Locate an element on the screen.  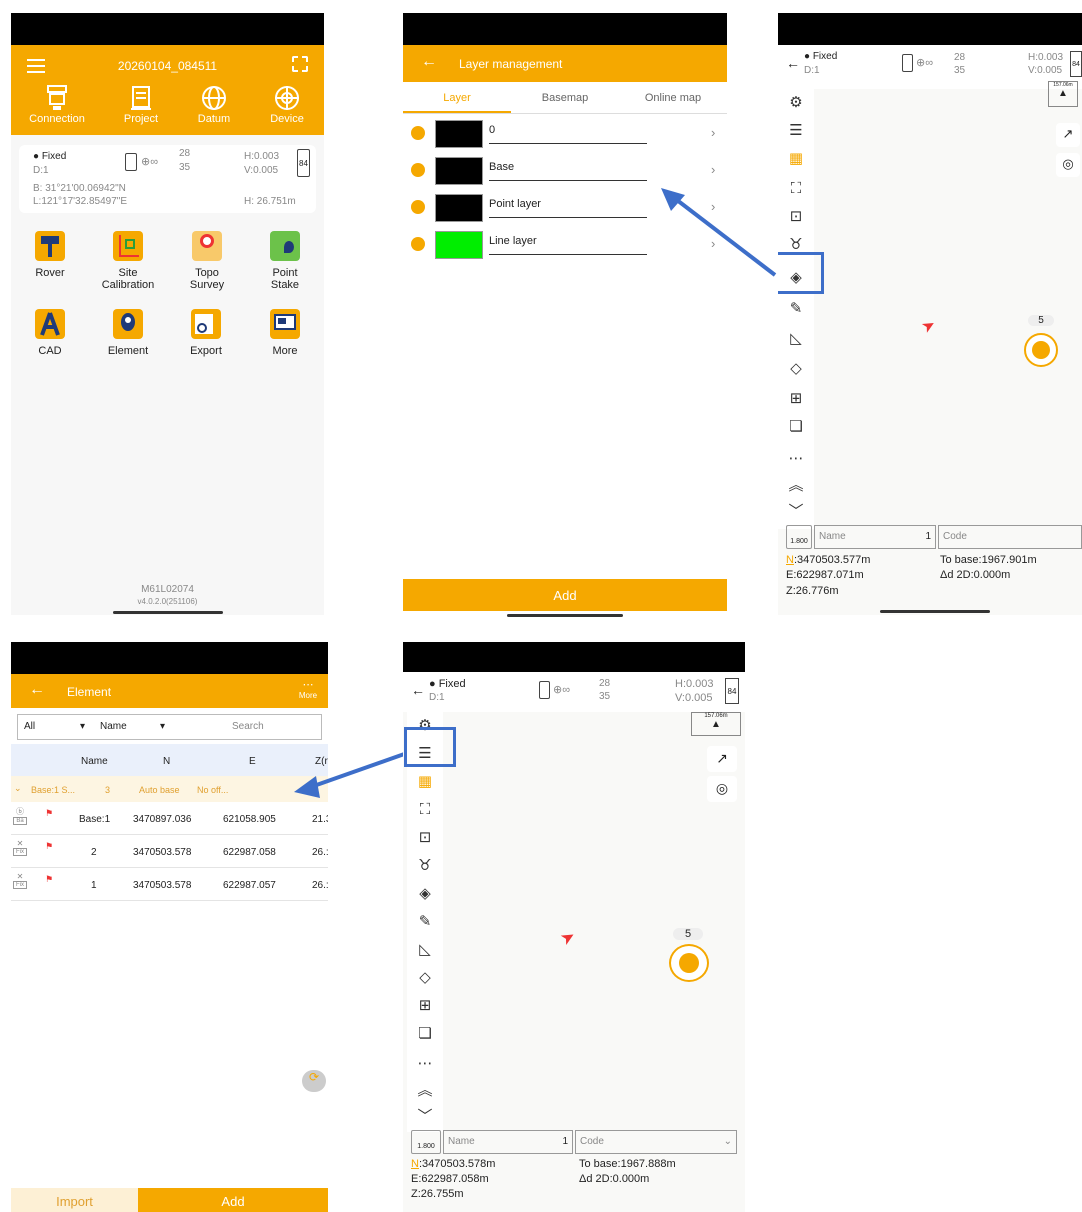
app-point-stake: Point Stake is located at coordinates (285, 261).